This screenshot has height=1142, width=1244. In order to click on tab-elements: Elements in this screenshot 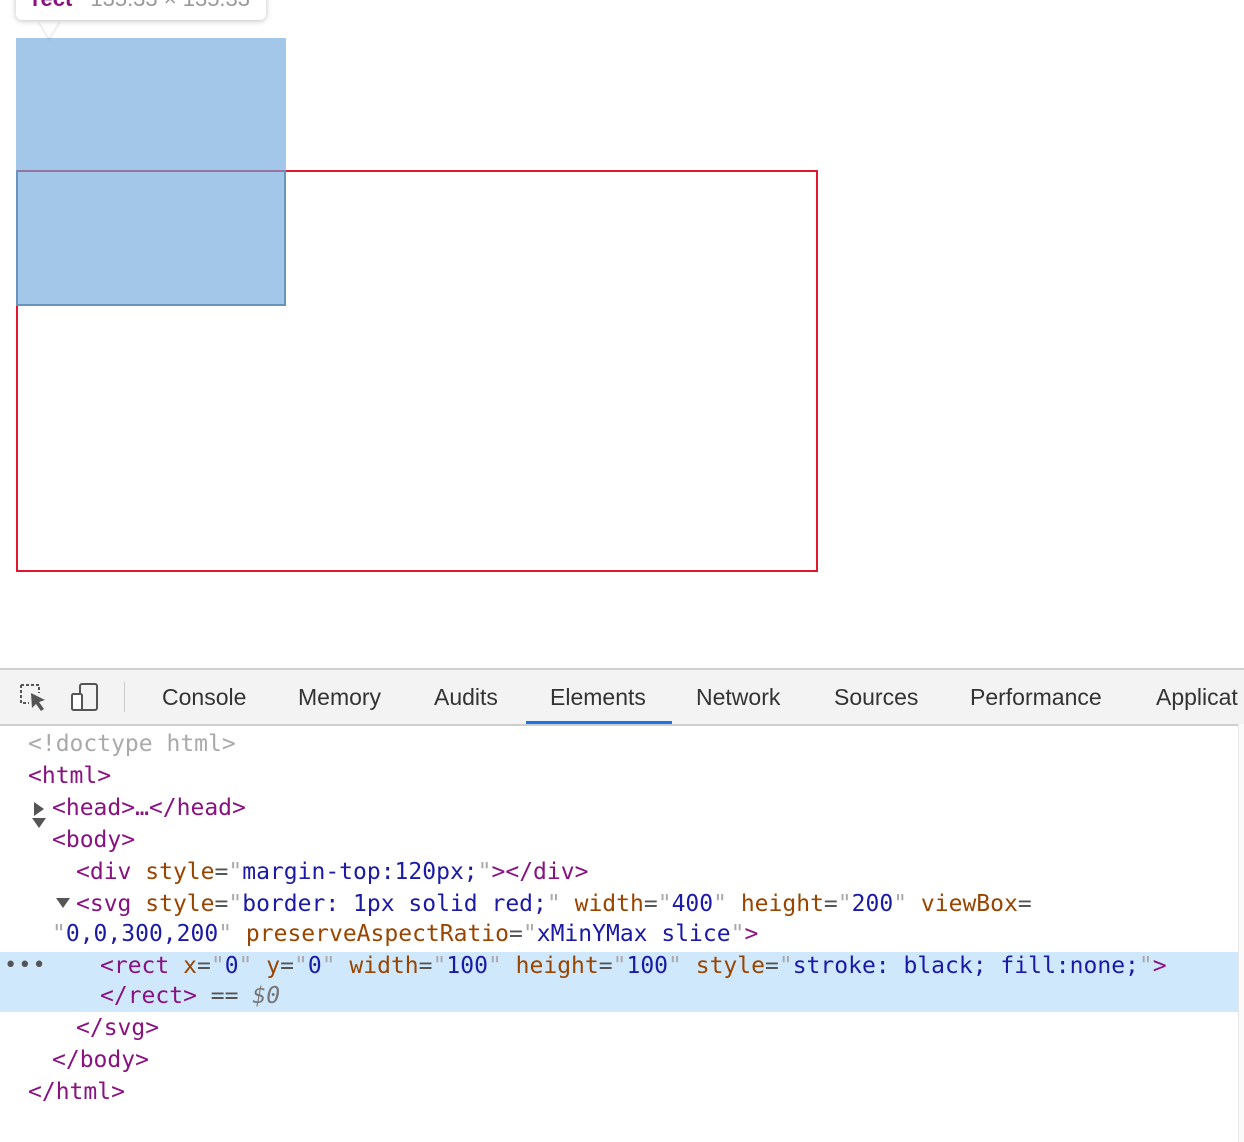, I will do `click(598, 697)`.